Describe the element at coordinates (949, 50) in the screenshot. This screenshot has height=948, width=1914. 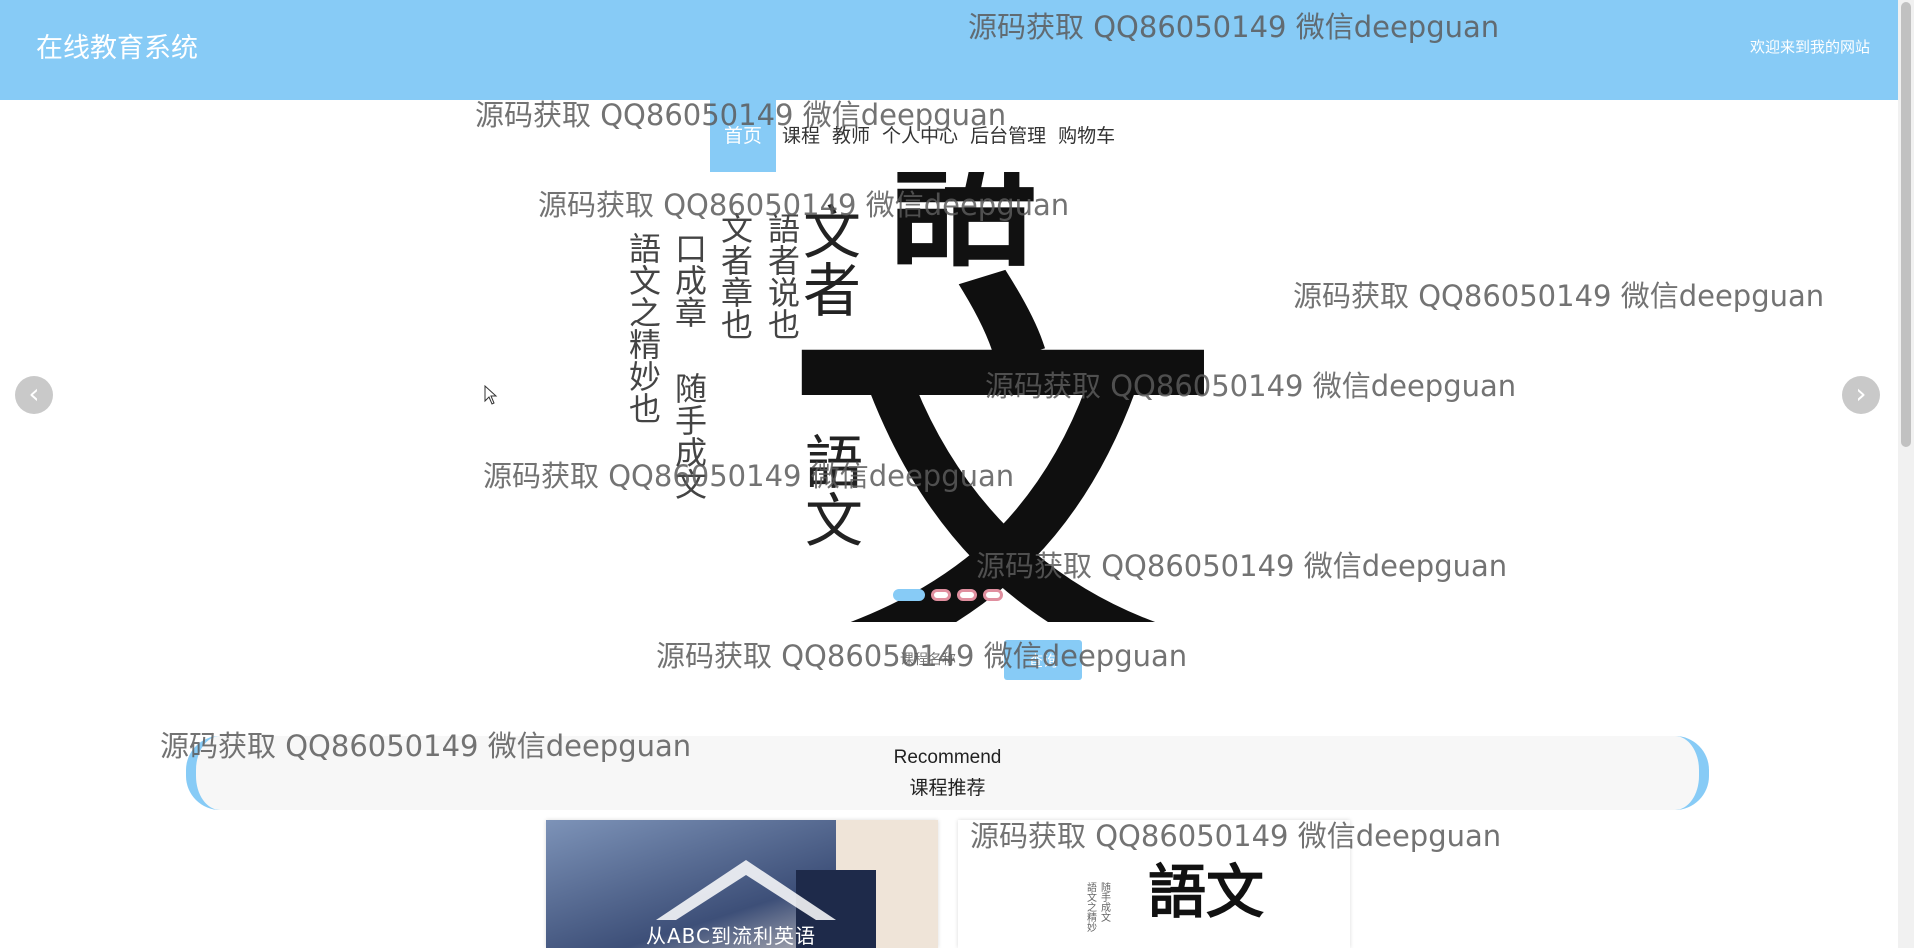
I see `header-bar: 在线教育系统 欢迎来到我的网站` at that location.